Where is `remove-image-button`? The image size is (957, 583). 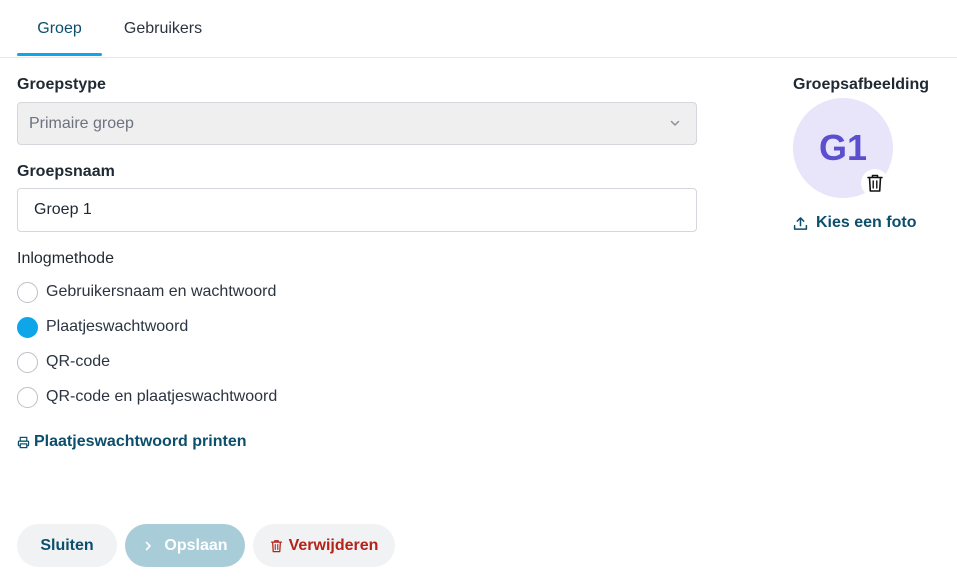 remove-image-button is located at coordinates (875, 183).